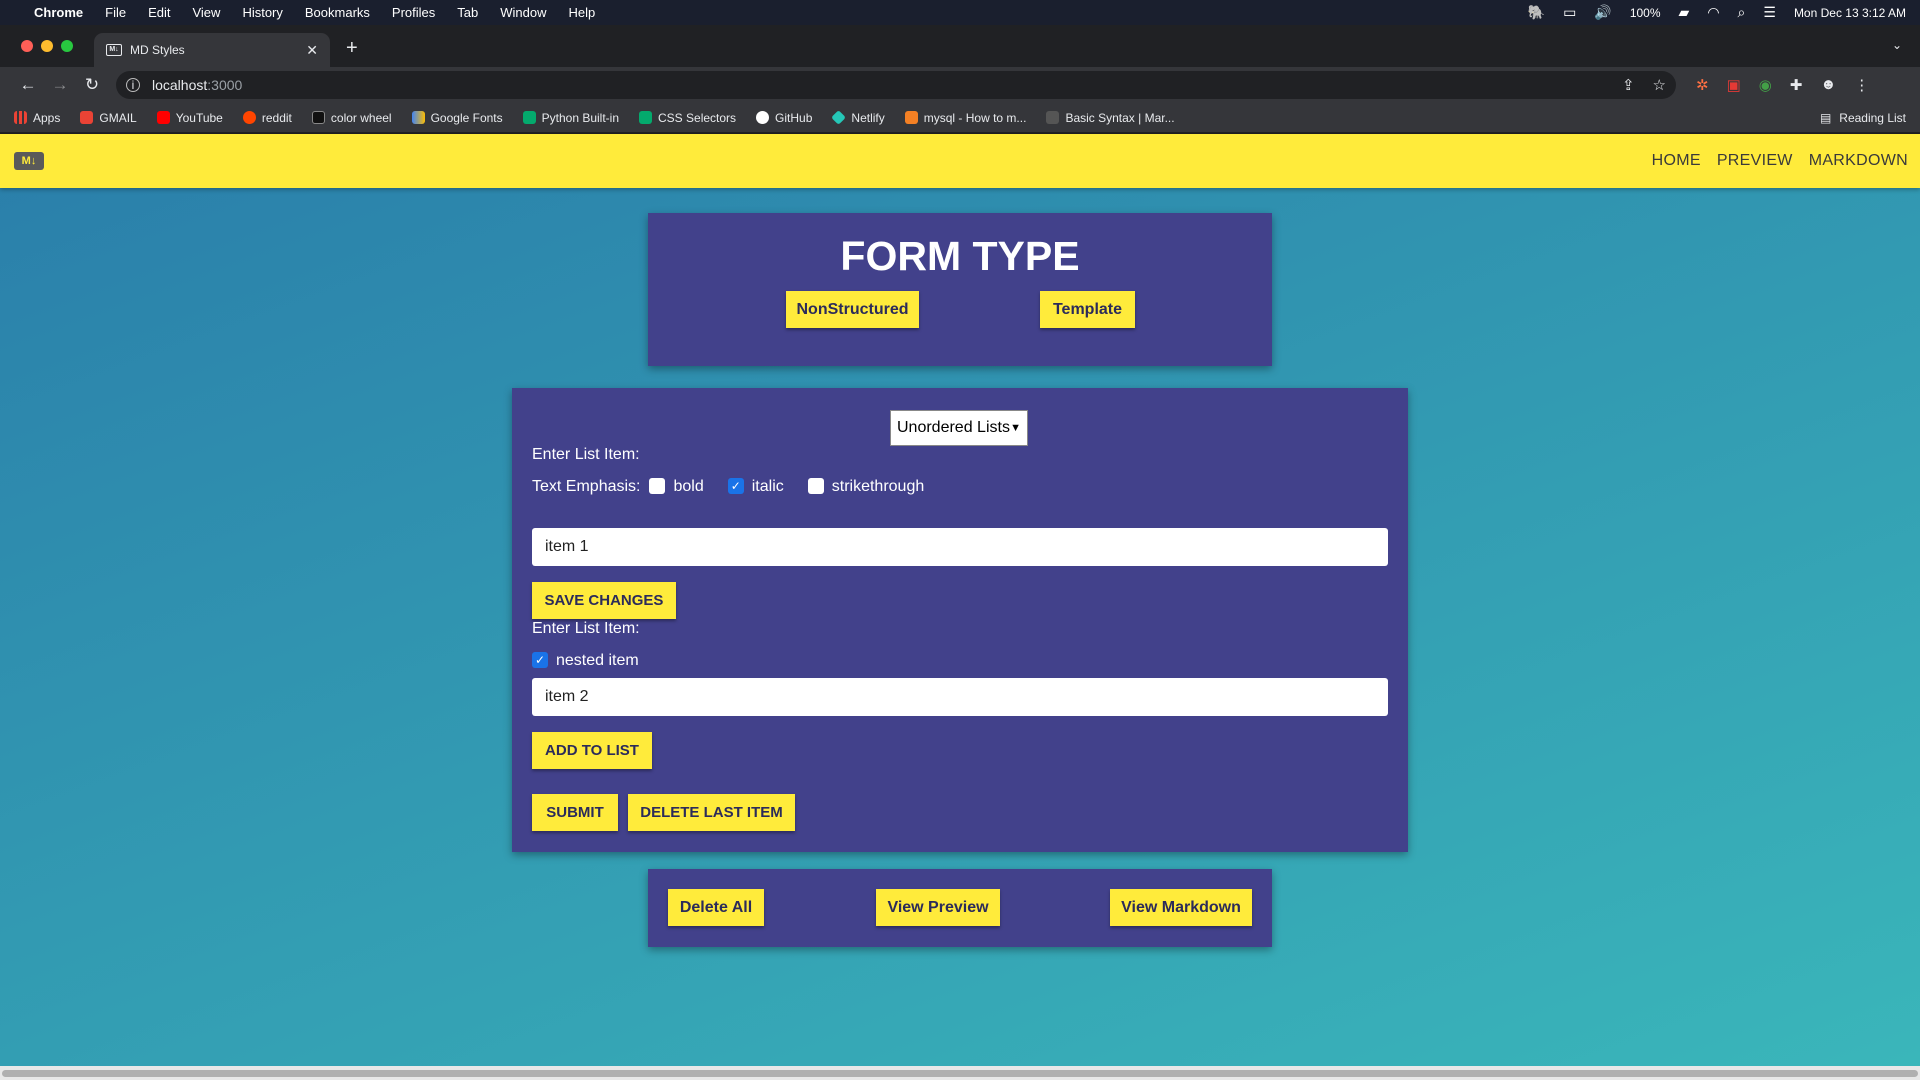  I want to click on nav-home-link: HOME, so click(1676, 161).